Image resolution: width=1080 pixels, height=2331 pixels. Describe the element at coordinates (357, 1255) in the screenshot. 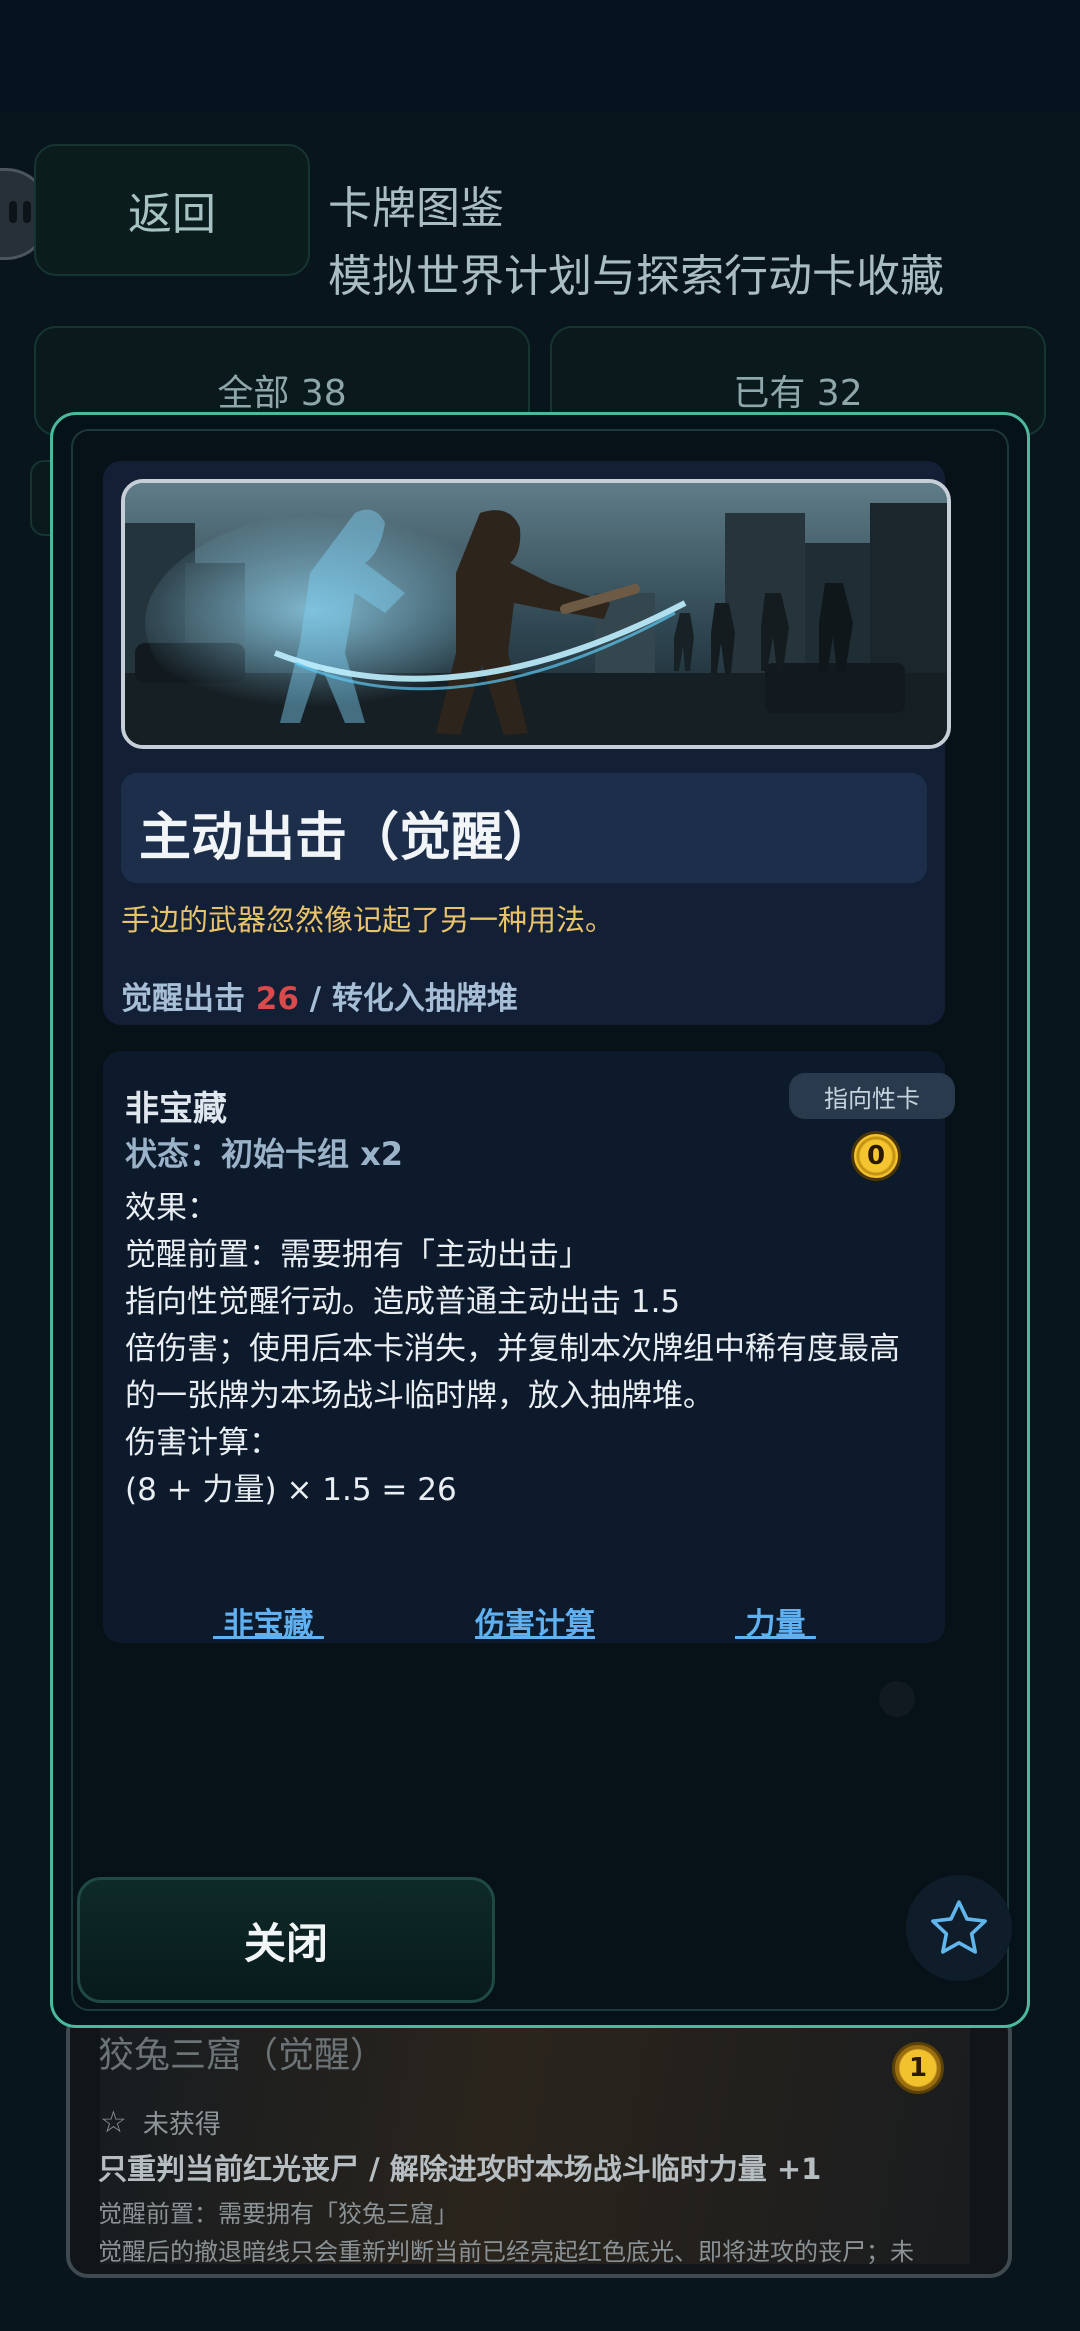

I see `effect-line: 觉醒前置：需要拥有「主动出击」` at that location.